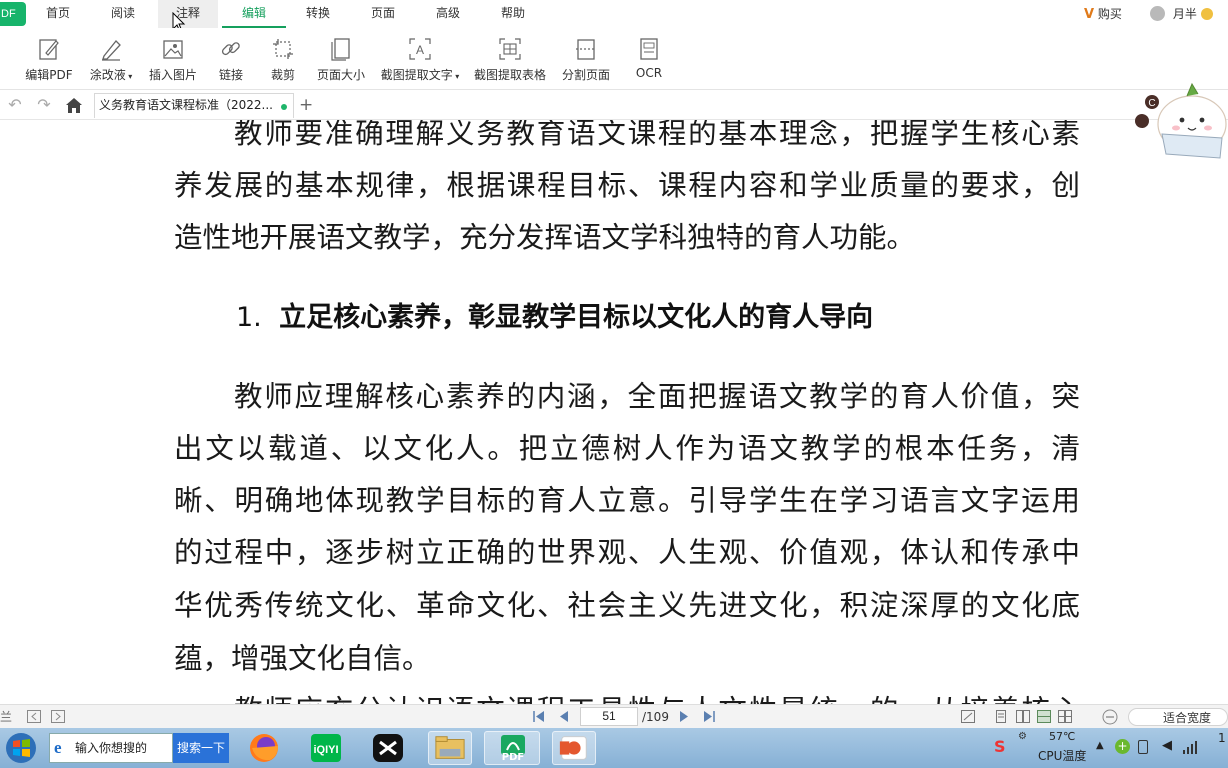 Image resolution: width=1228 pixels, height=768 pixels. I want to click on zoom-select: 适合宽度, so click(1178, 717).